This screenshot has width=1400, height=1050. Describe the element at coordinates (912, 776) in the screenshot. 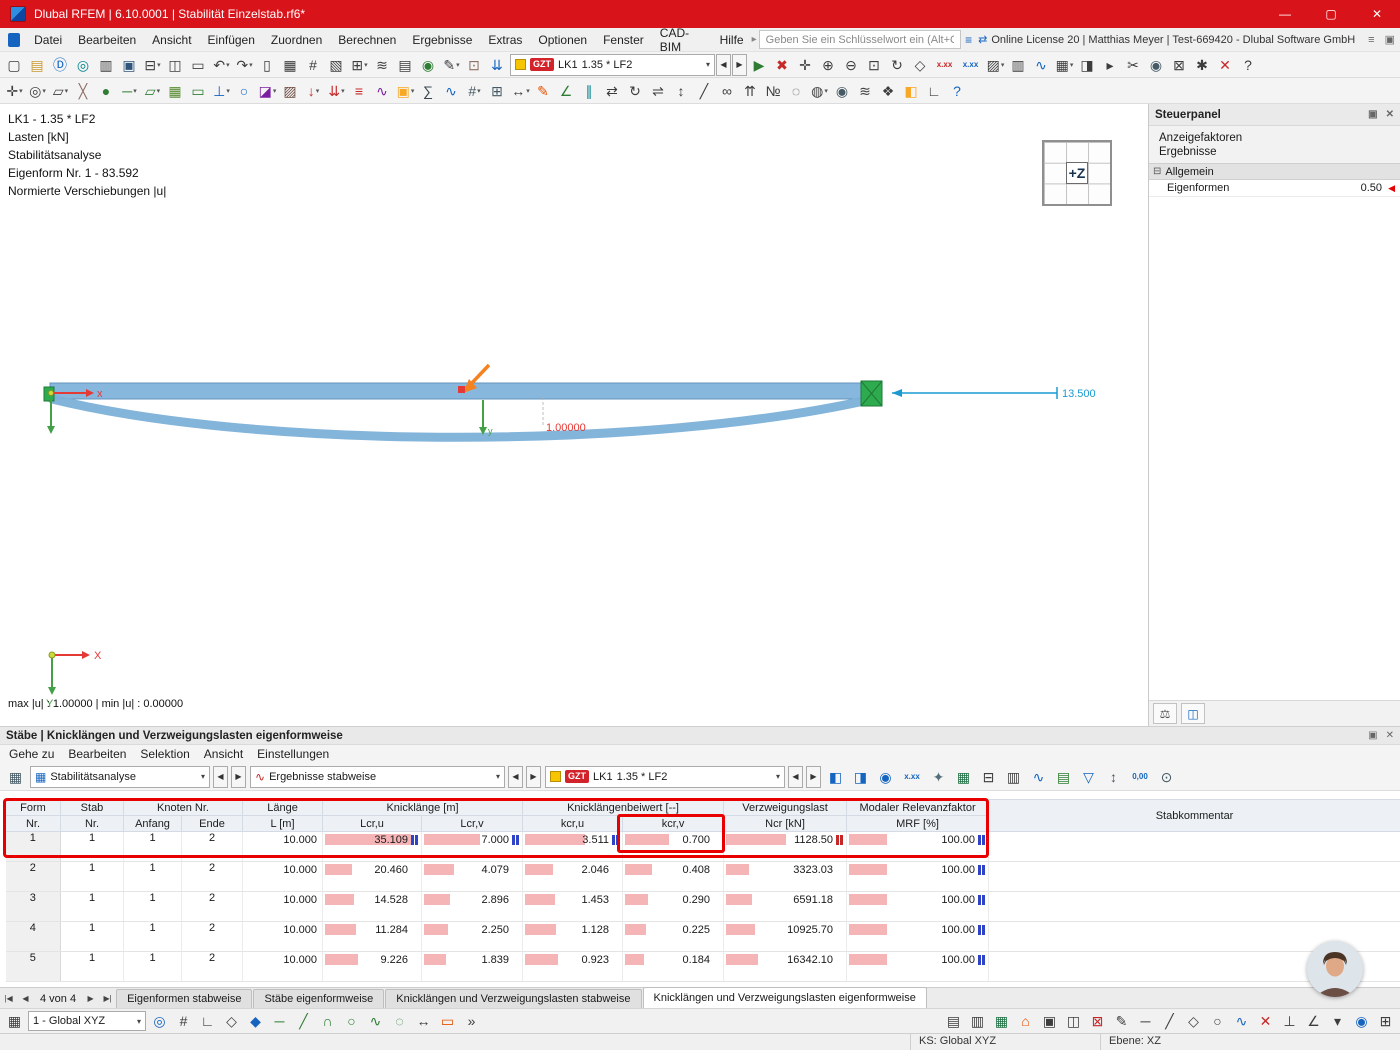

I see `decimal-places-icon: x.xx` at that location.